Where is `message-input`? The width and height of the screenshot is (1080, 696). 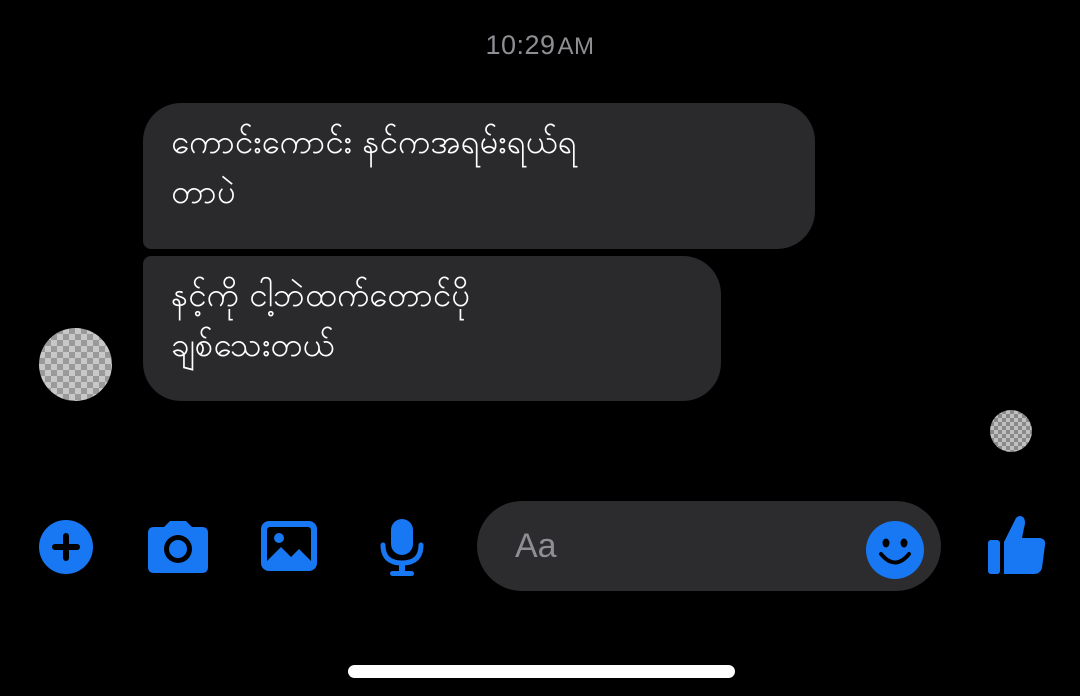 message-input is located at coordinates (680, 546).